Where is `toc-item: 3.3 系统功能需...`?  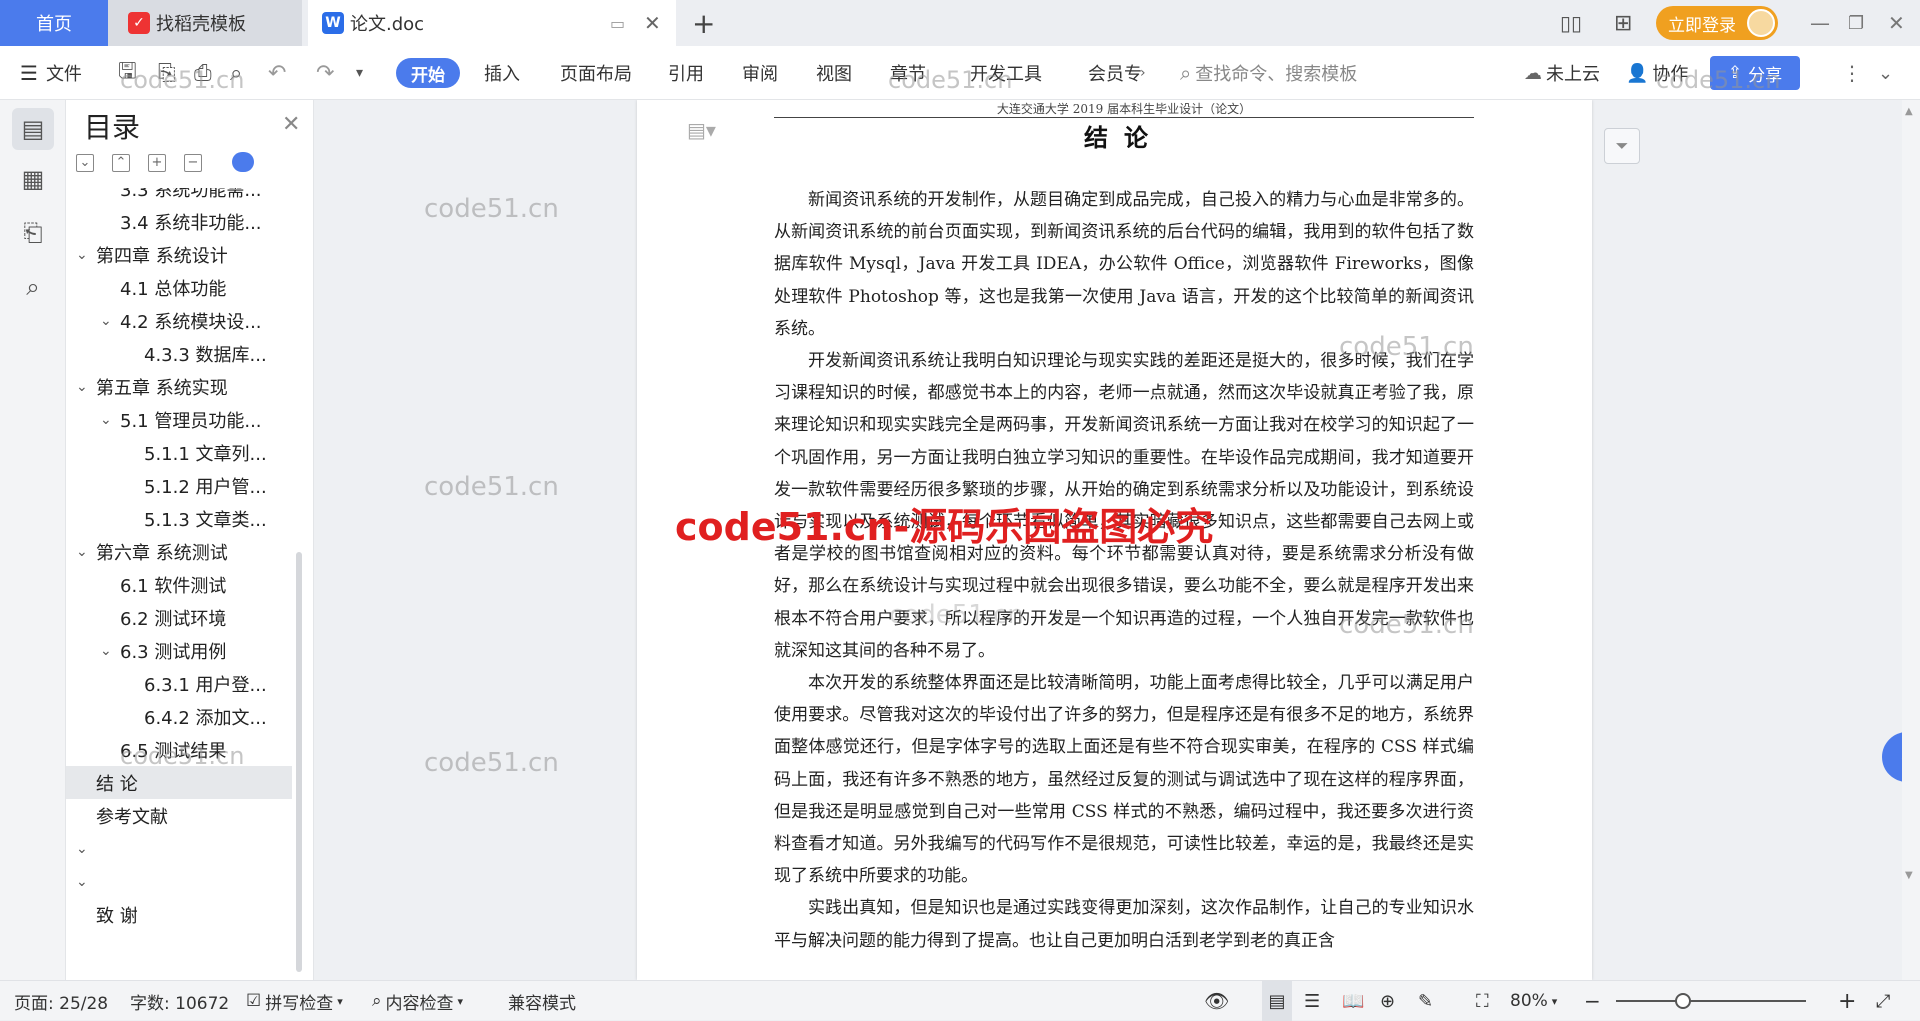 toc-item: 3.3 系统功能需... is located at coordinates (179, 196).